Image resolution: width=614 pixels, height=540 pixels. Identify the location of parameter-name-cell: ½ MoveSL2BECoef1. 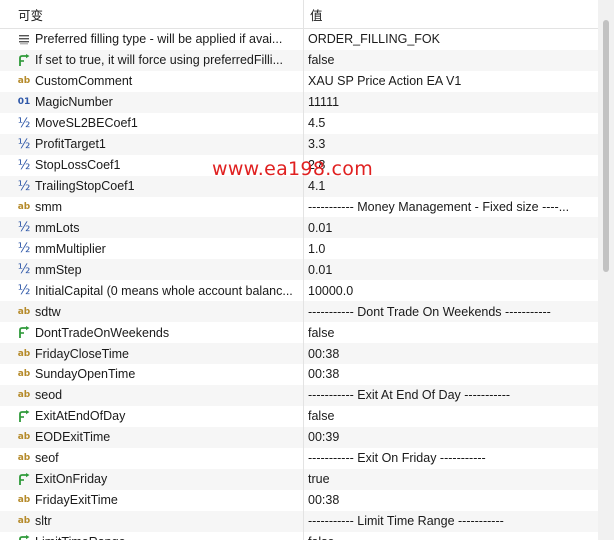
(152, 123).